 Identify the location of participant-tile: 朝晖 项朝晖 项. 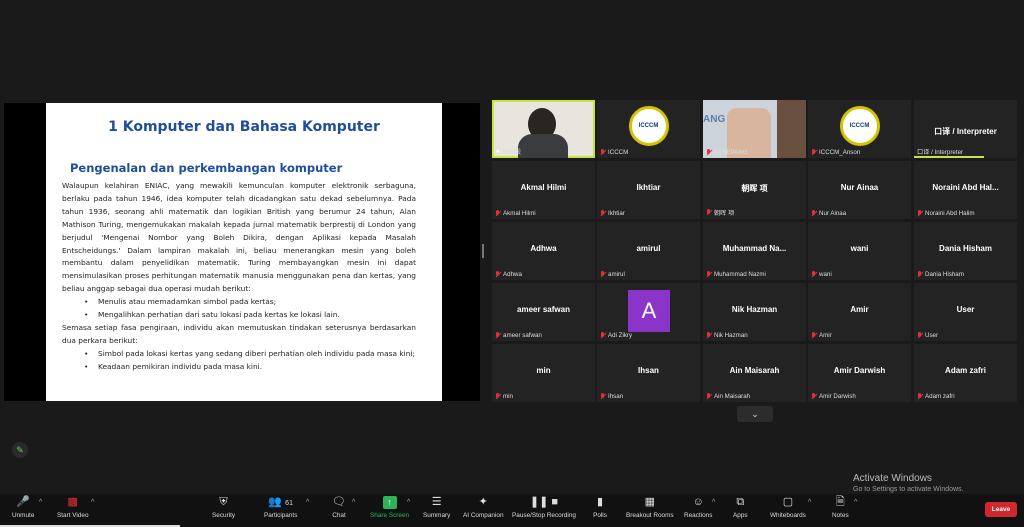
(754, 190).